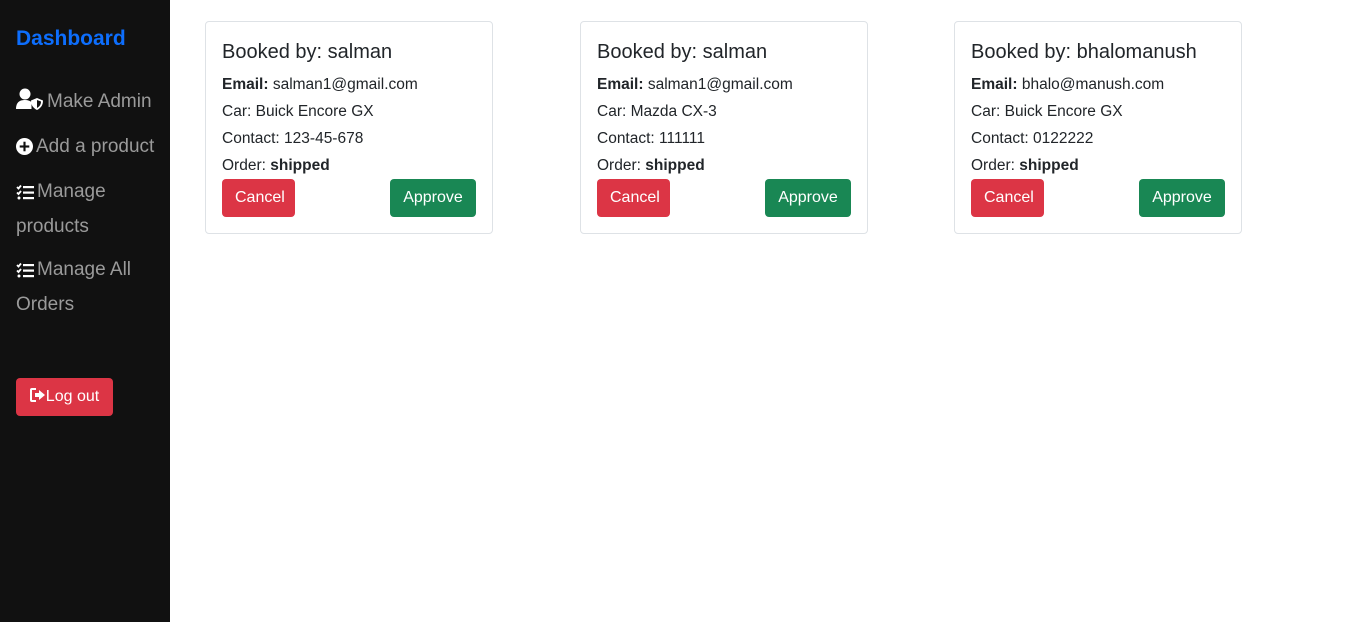 The height and width of the screenshot is (622, 1366). I want to click on sidebar-item-make-admin: Make Admin, so click(91, 103).